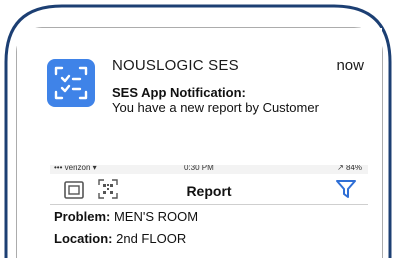  I want to click on clock-text: 0:30 PM, so click(199, 168).